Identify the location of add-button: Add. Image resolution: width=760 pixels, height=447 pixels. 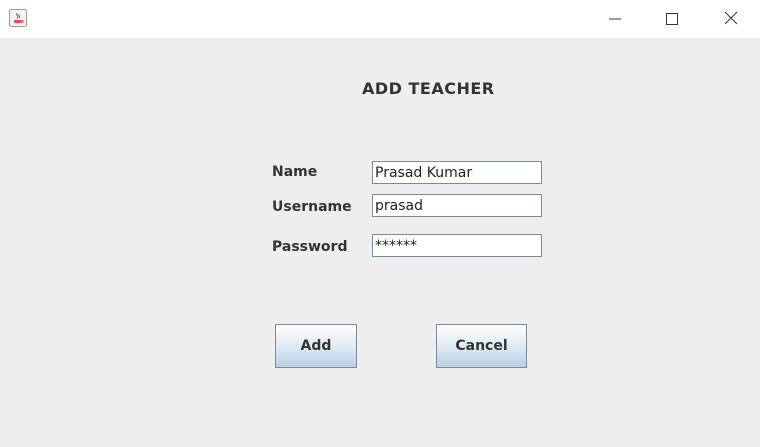
(316, 346).